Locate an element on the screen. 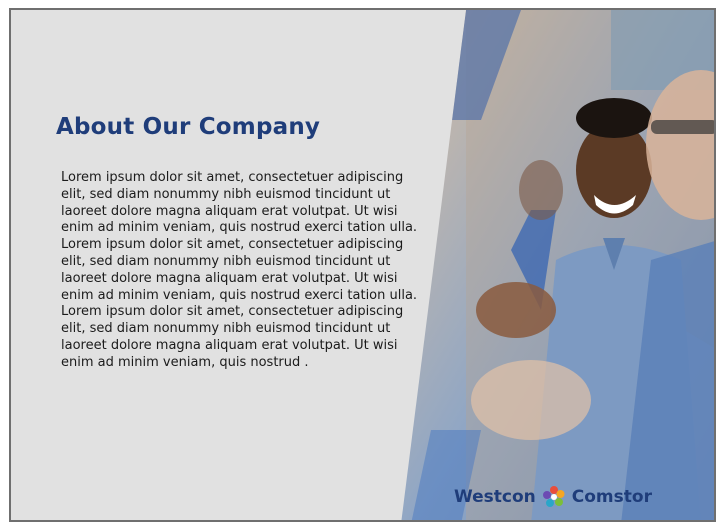 The width and height of the screenshot is (720, 525). logo-word-comstor: Comstor is located at coordinates (611, 497).